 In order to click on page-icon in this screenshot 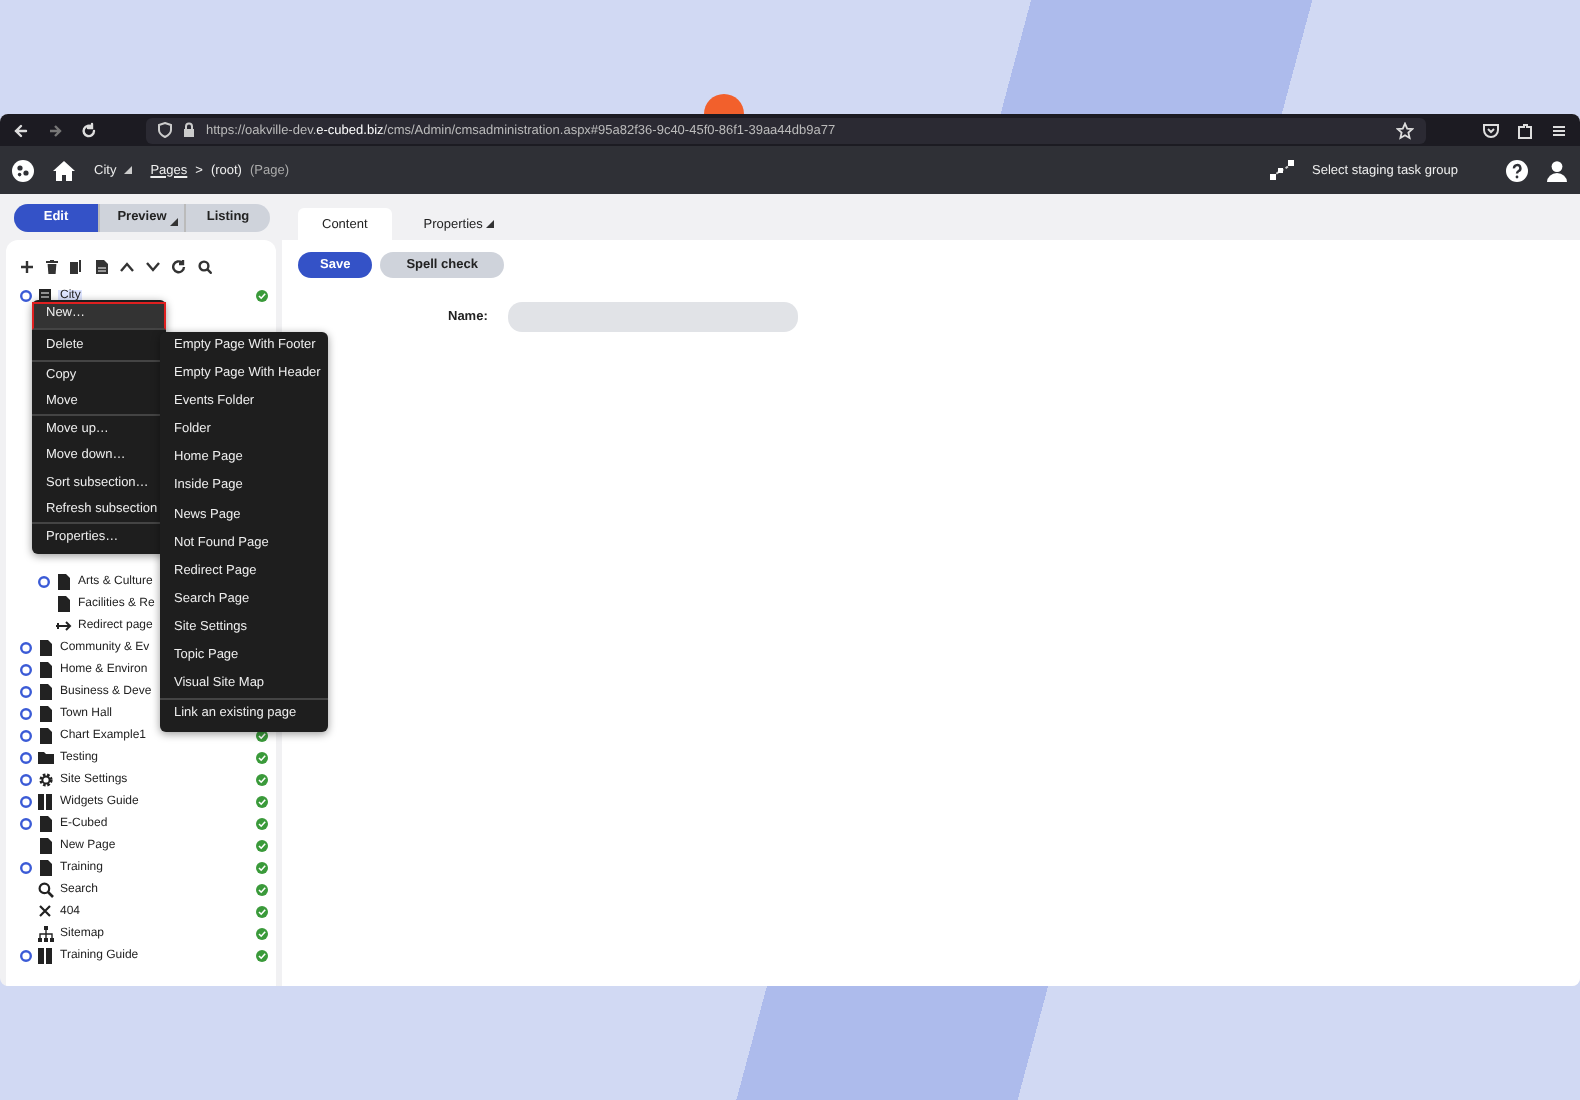, I will do `click(102, 266)`.